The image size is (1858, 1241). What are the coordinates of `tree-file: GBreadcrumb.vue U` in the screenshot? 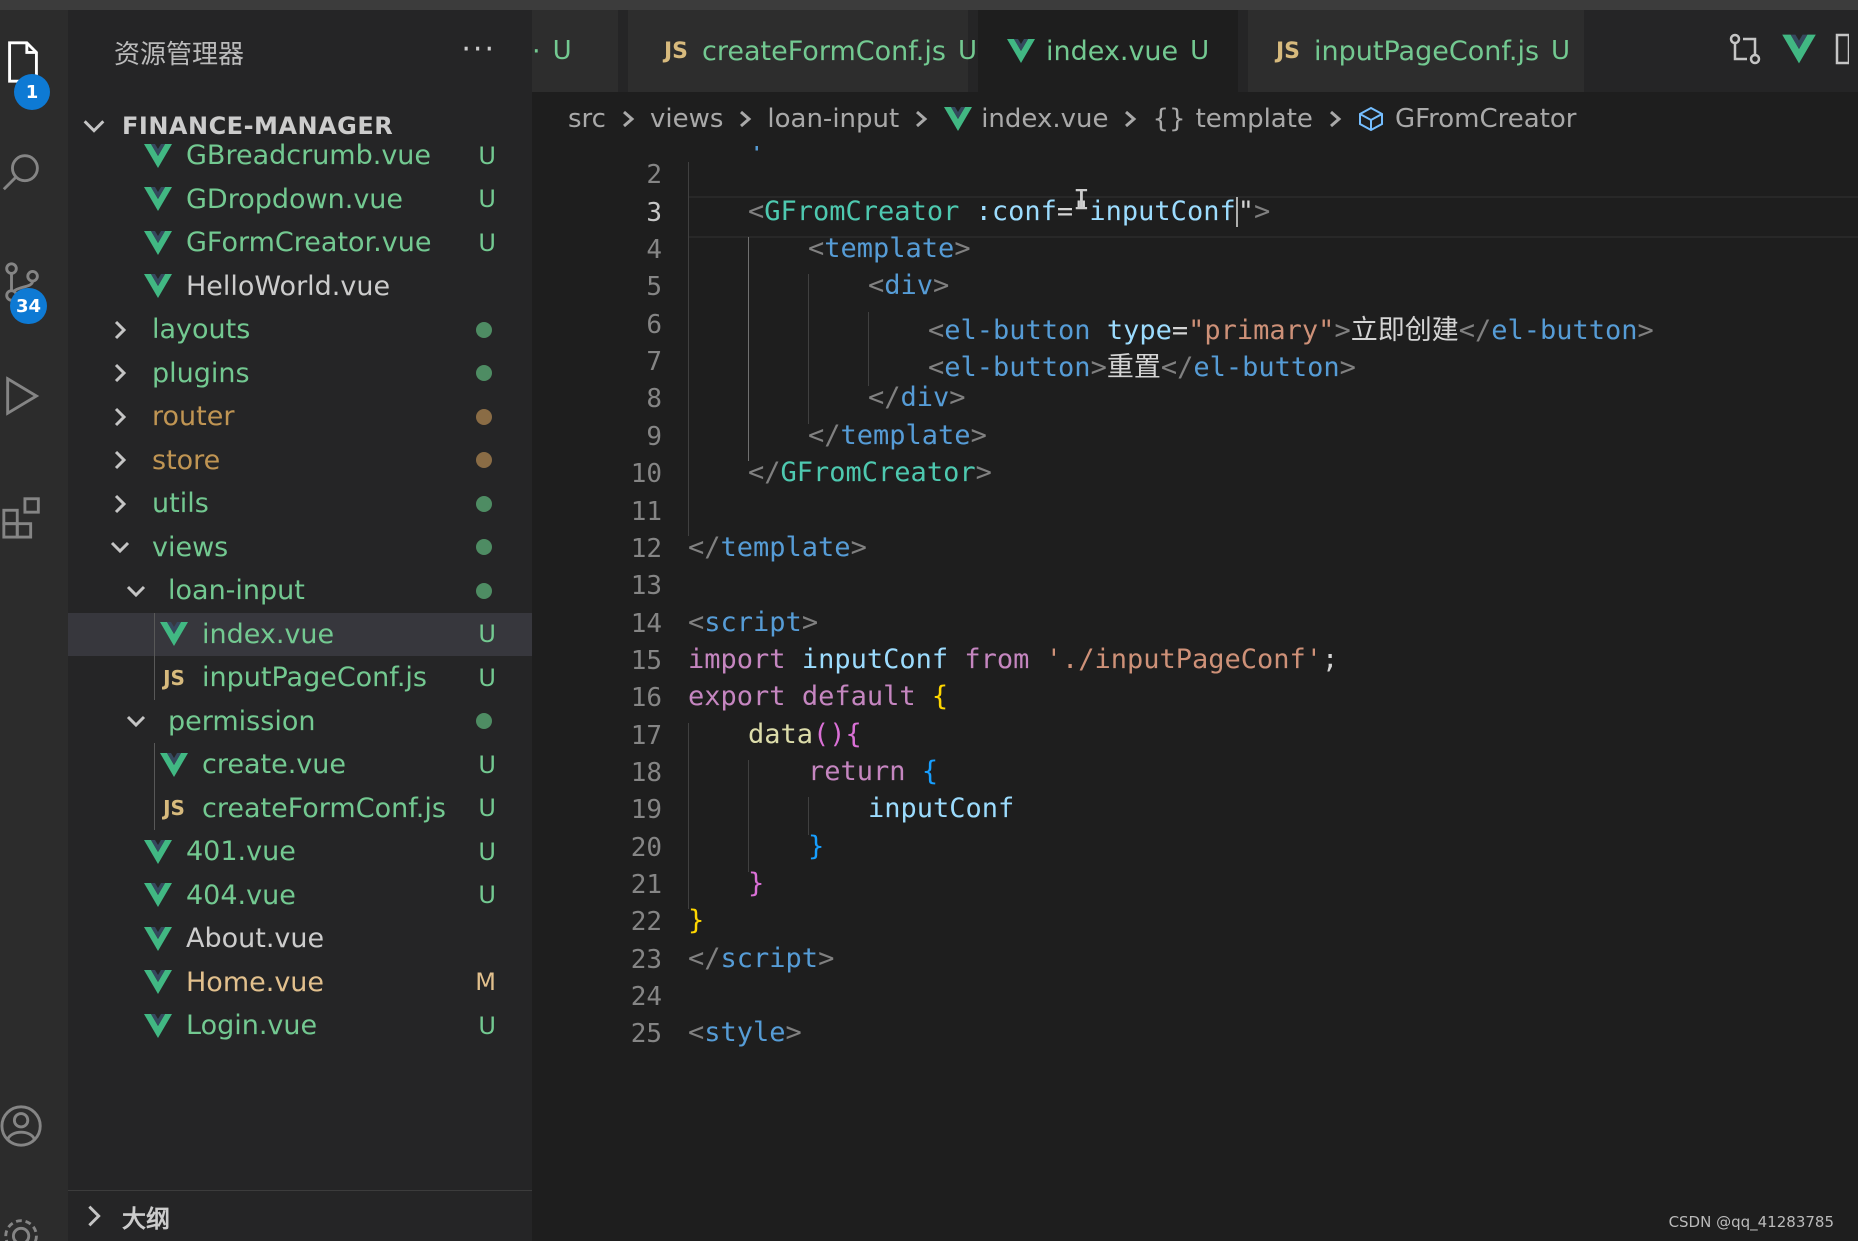 It's located at (300, 156).